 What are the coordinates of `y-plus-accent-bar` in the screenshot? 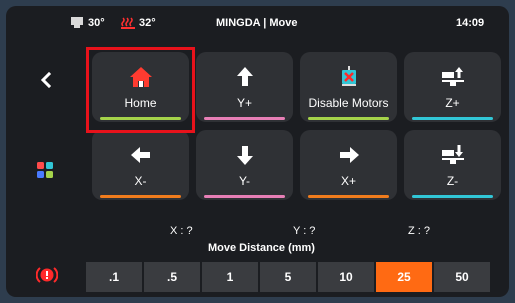 It's located at (244, 118).